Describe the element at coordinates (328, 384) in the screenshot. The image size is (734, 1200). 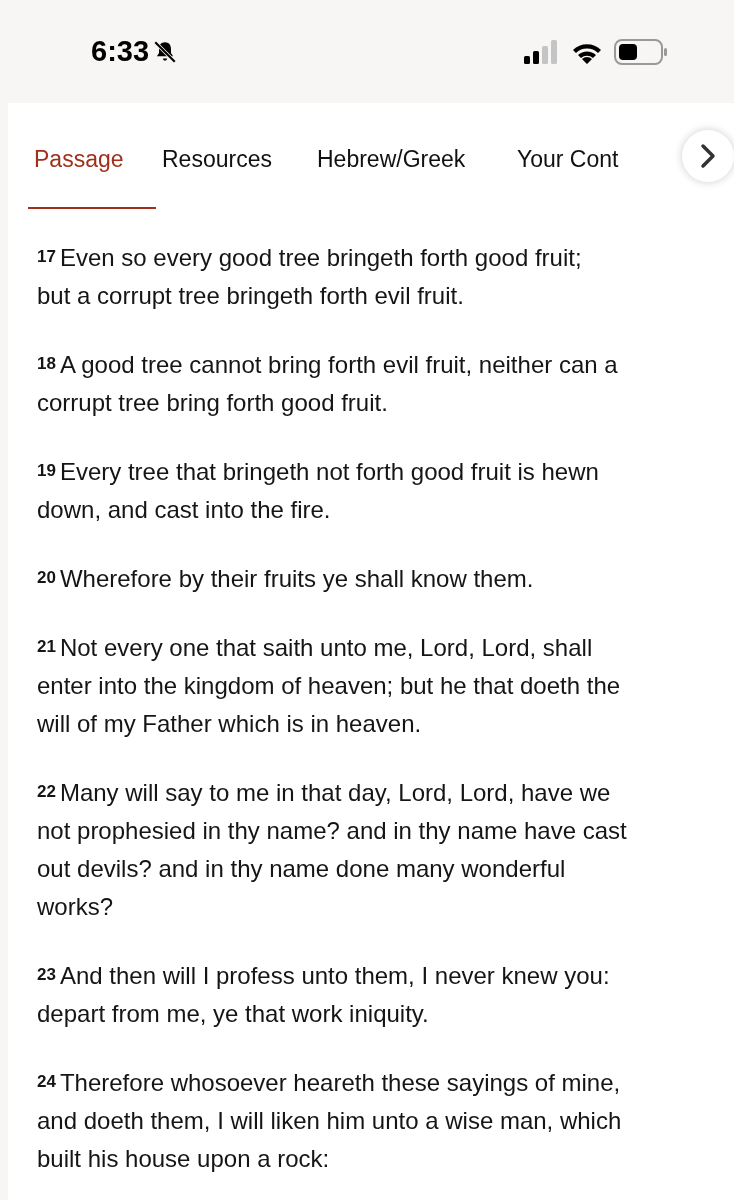
I see `verse: $^{18}$ A good tree cannot bring forth evil fruit, neither can a corrupt tree bring forth good fruit.` at that location.